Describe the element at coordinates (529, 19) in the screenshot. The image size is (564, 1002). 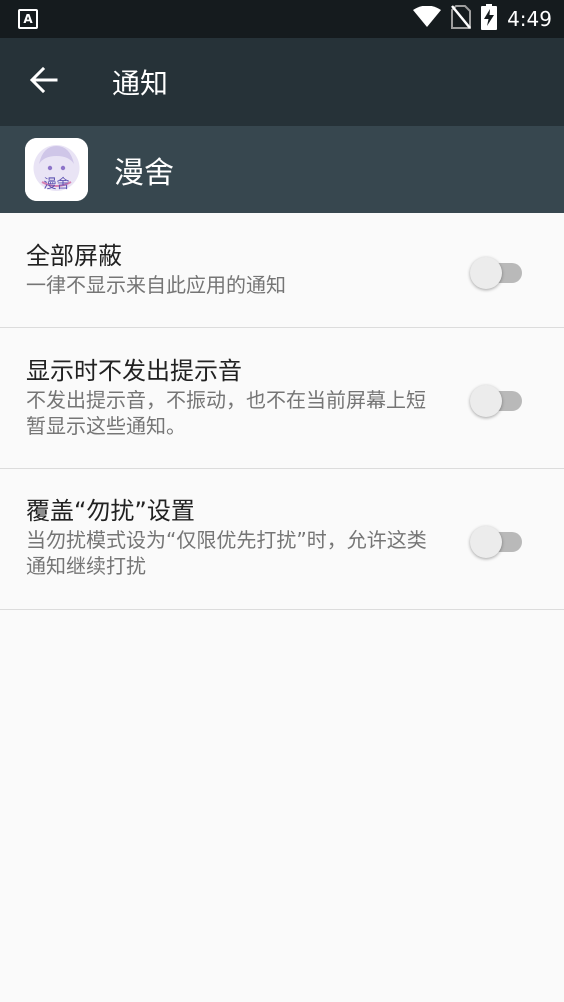
I see `status-time: 4:49` at that location.